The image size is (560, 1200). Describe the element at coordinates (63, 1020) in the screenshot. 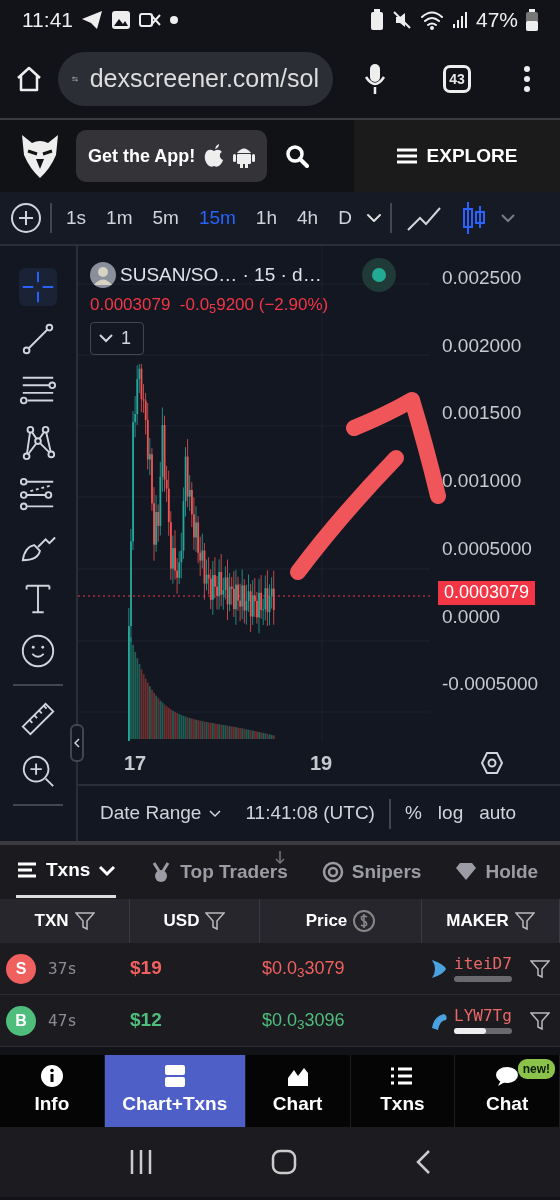

I see `age-text: 47s` at that location.